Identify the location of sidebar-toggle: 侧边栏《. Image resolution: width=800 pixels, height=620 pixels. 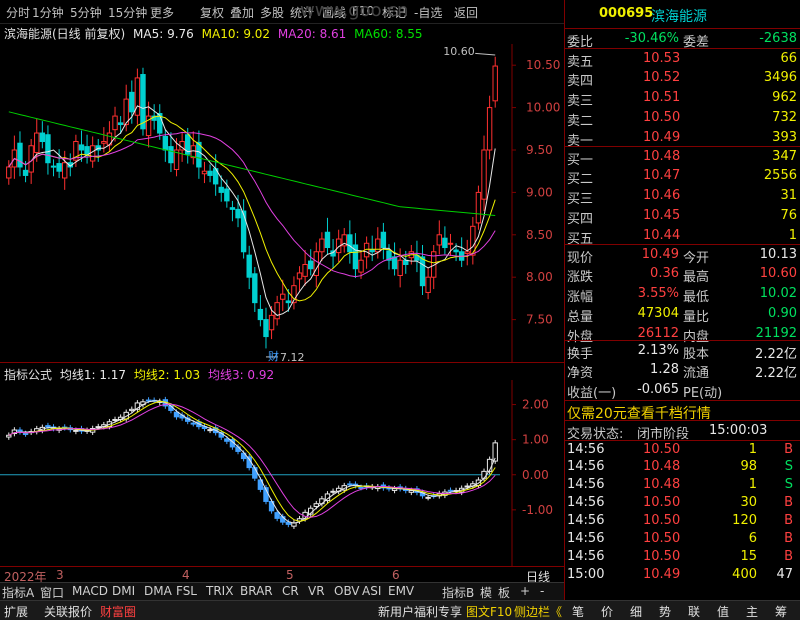
(538, 611).